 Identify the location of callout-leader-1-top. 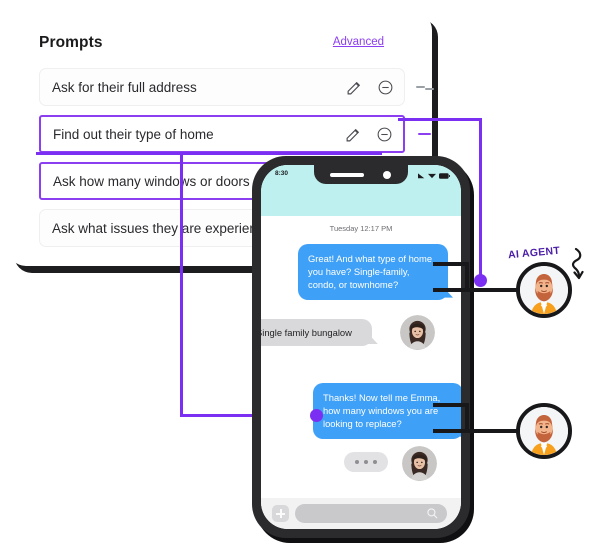
(451, 264).